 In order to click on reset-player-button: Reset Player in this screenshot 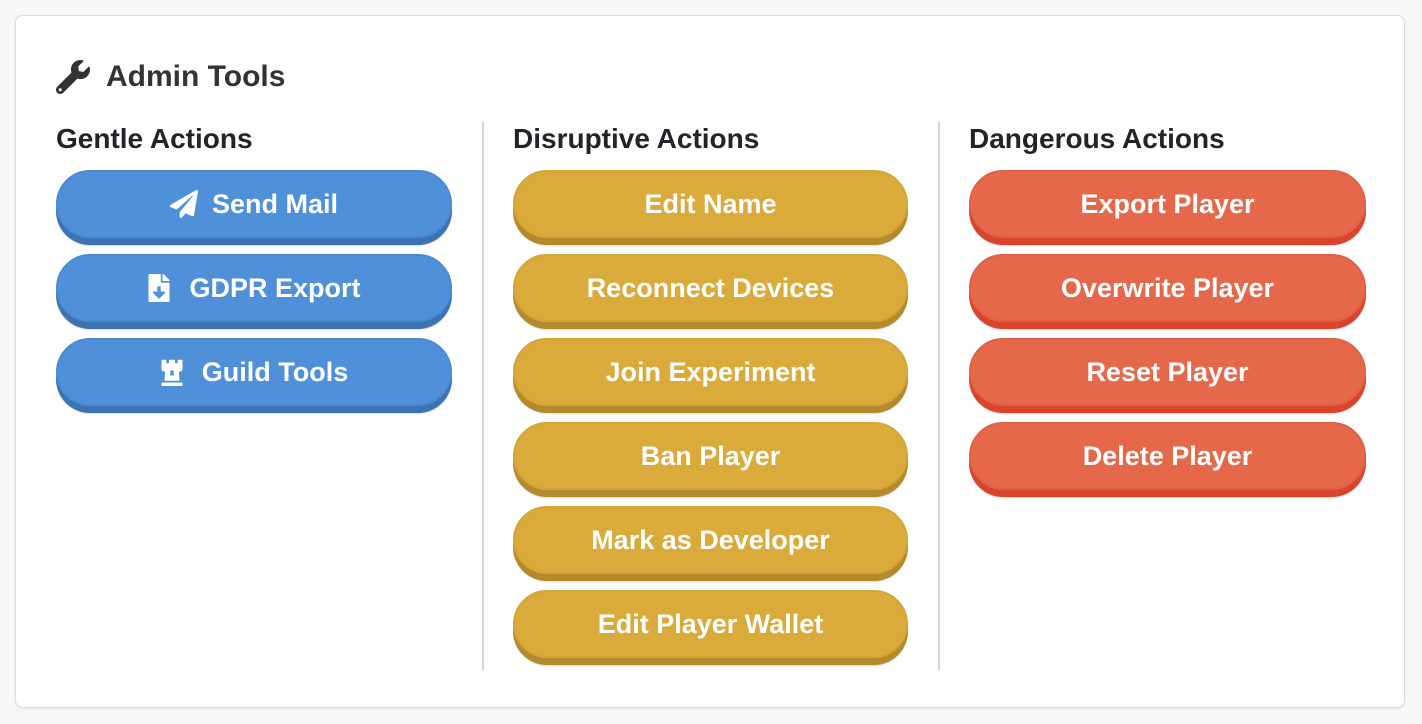, I will do `click(1167, 372)`.